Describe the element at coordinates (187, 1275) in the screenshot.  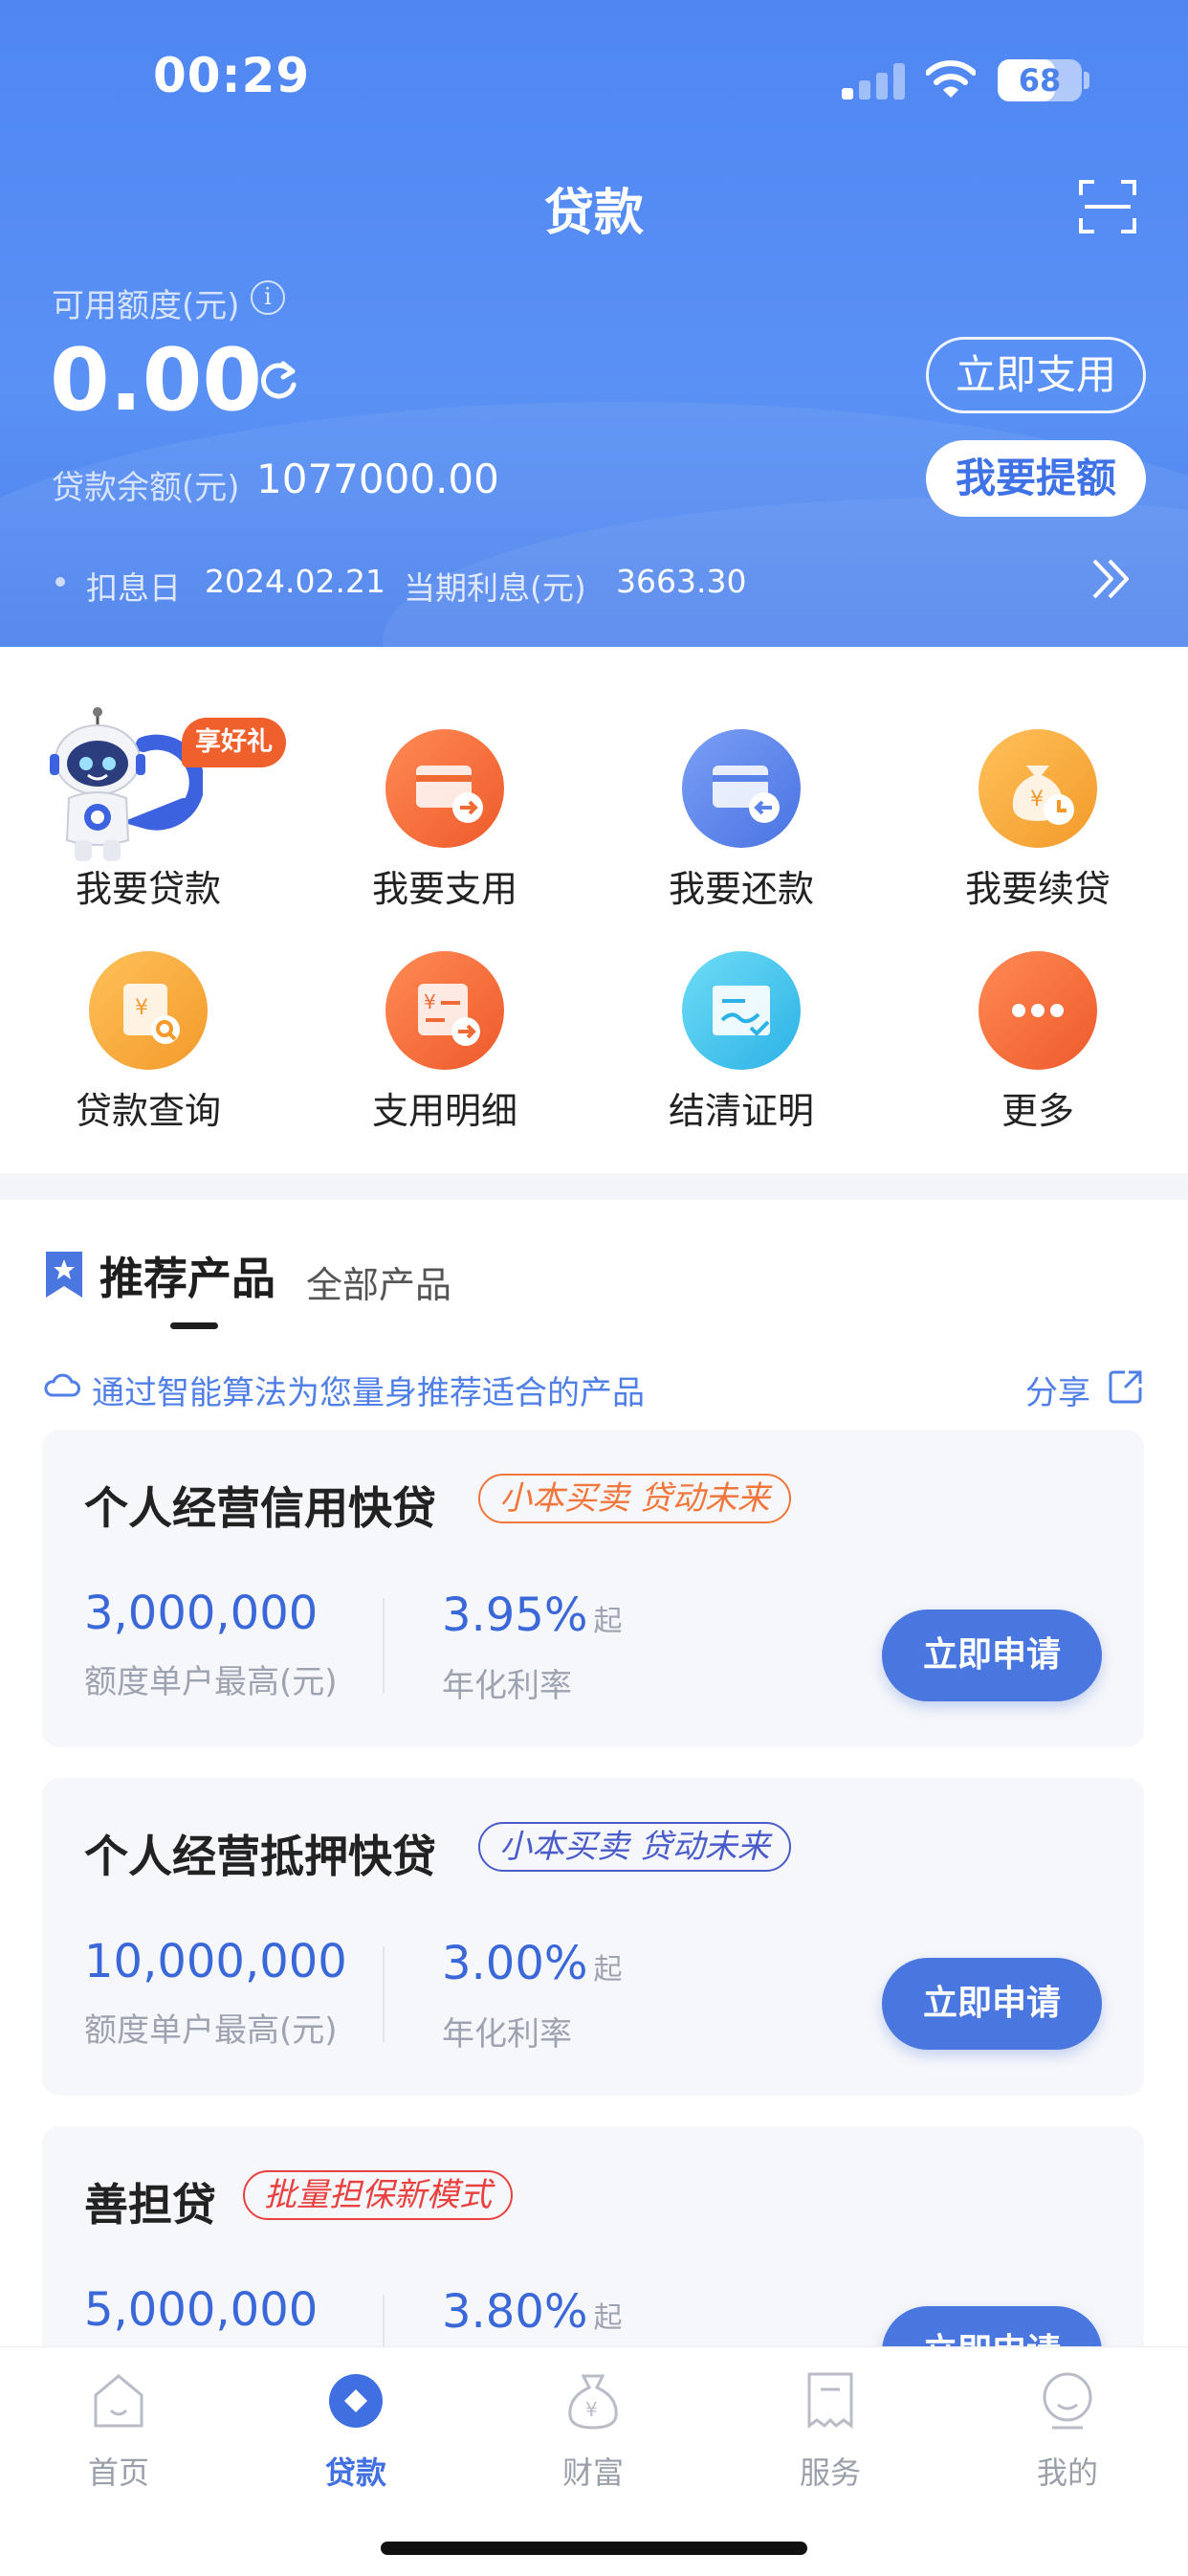
I see `tab-recommended: 推荐产品` at that location.